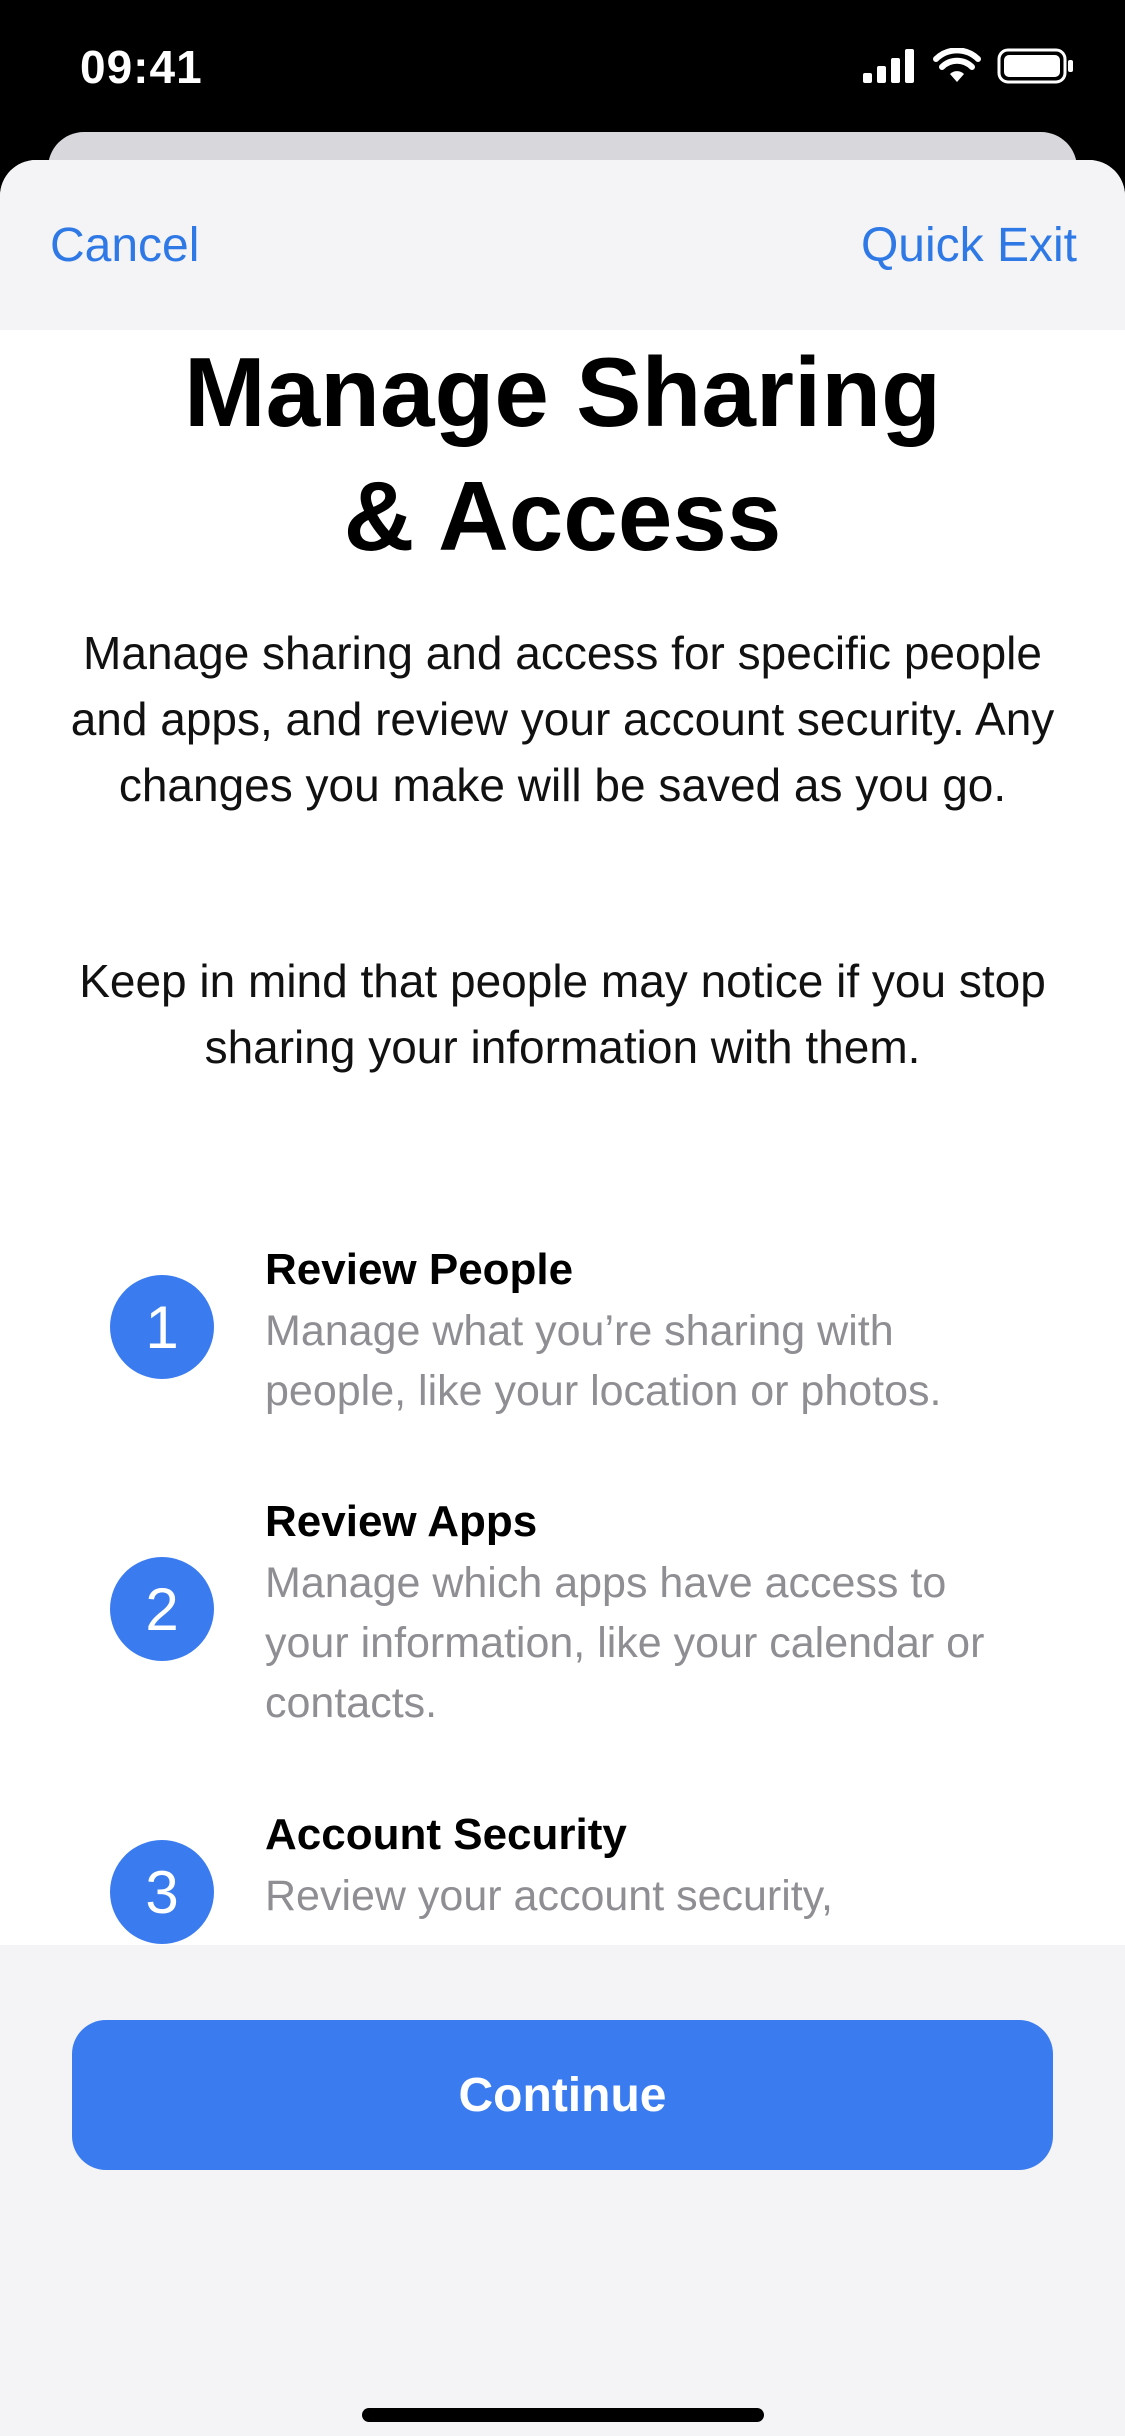  I want to click on step-title: Account Security, so click(446, 1834).